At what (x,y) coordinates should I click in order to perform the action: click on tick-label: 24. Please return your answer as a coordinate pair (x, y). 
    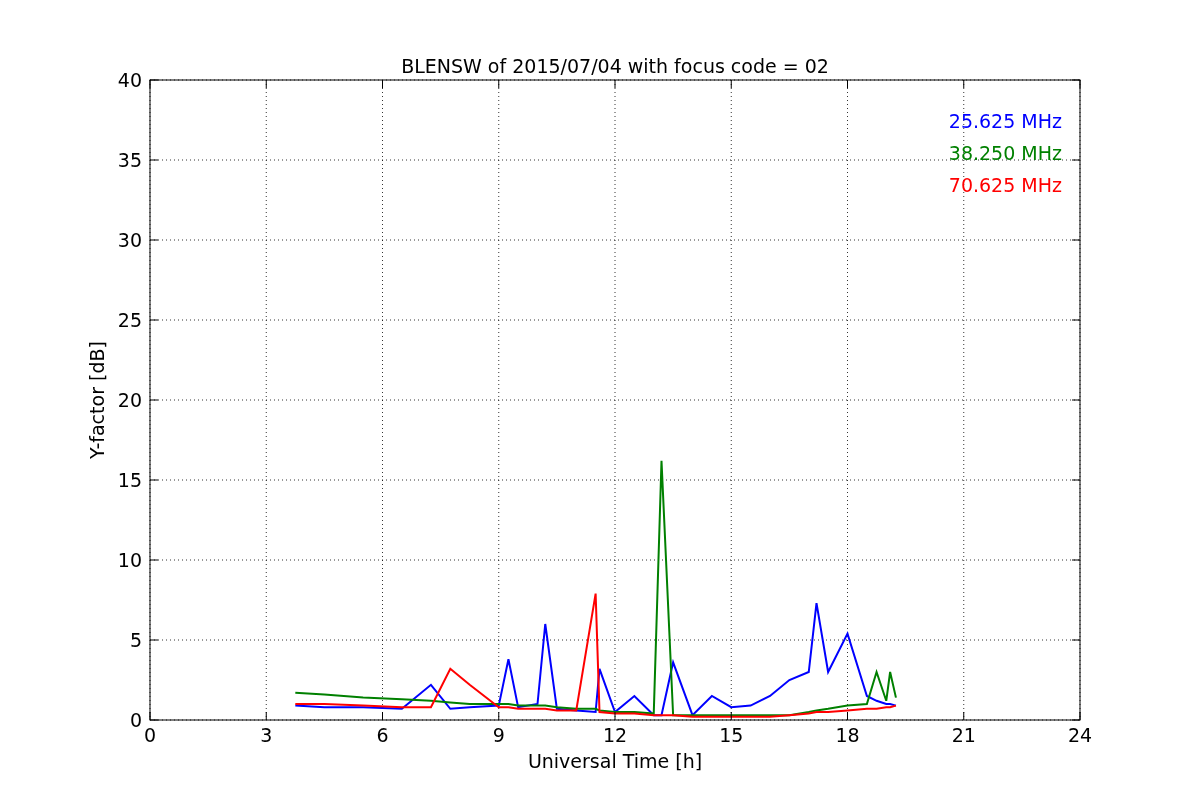
    Looking at the image, I should click on (1080, 735).